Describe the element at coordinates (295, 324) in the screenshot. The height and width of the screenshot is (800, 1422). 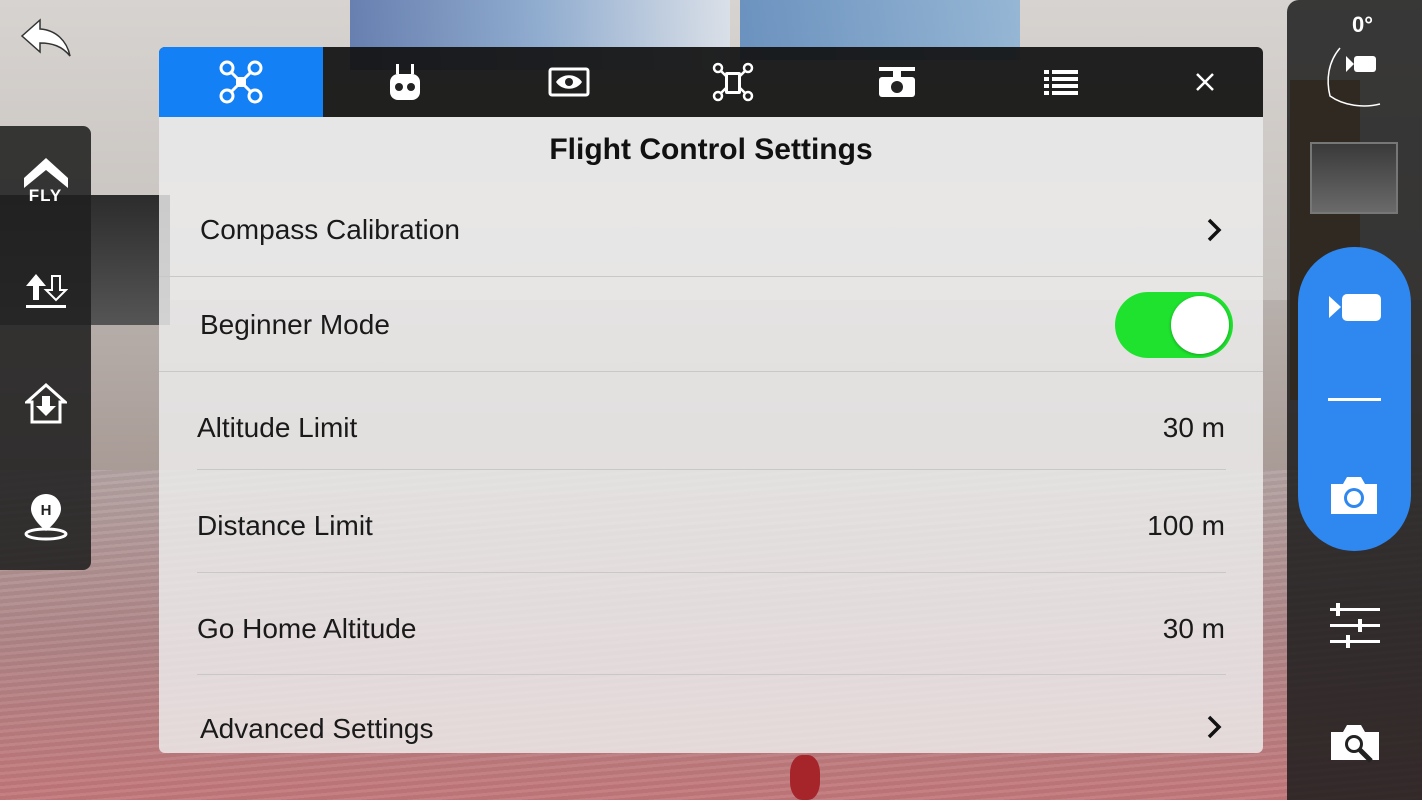
I see `beginner-mode-label: Beginner Mode` at that location.